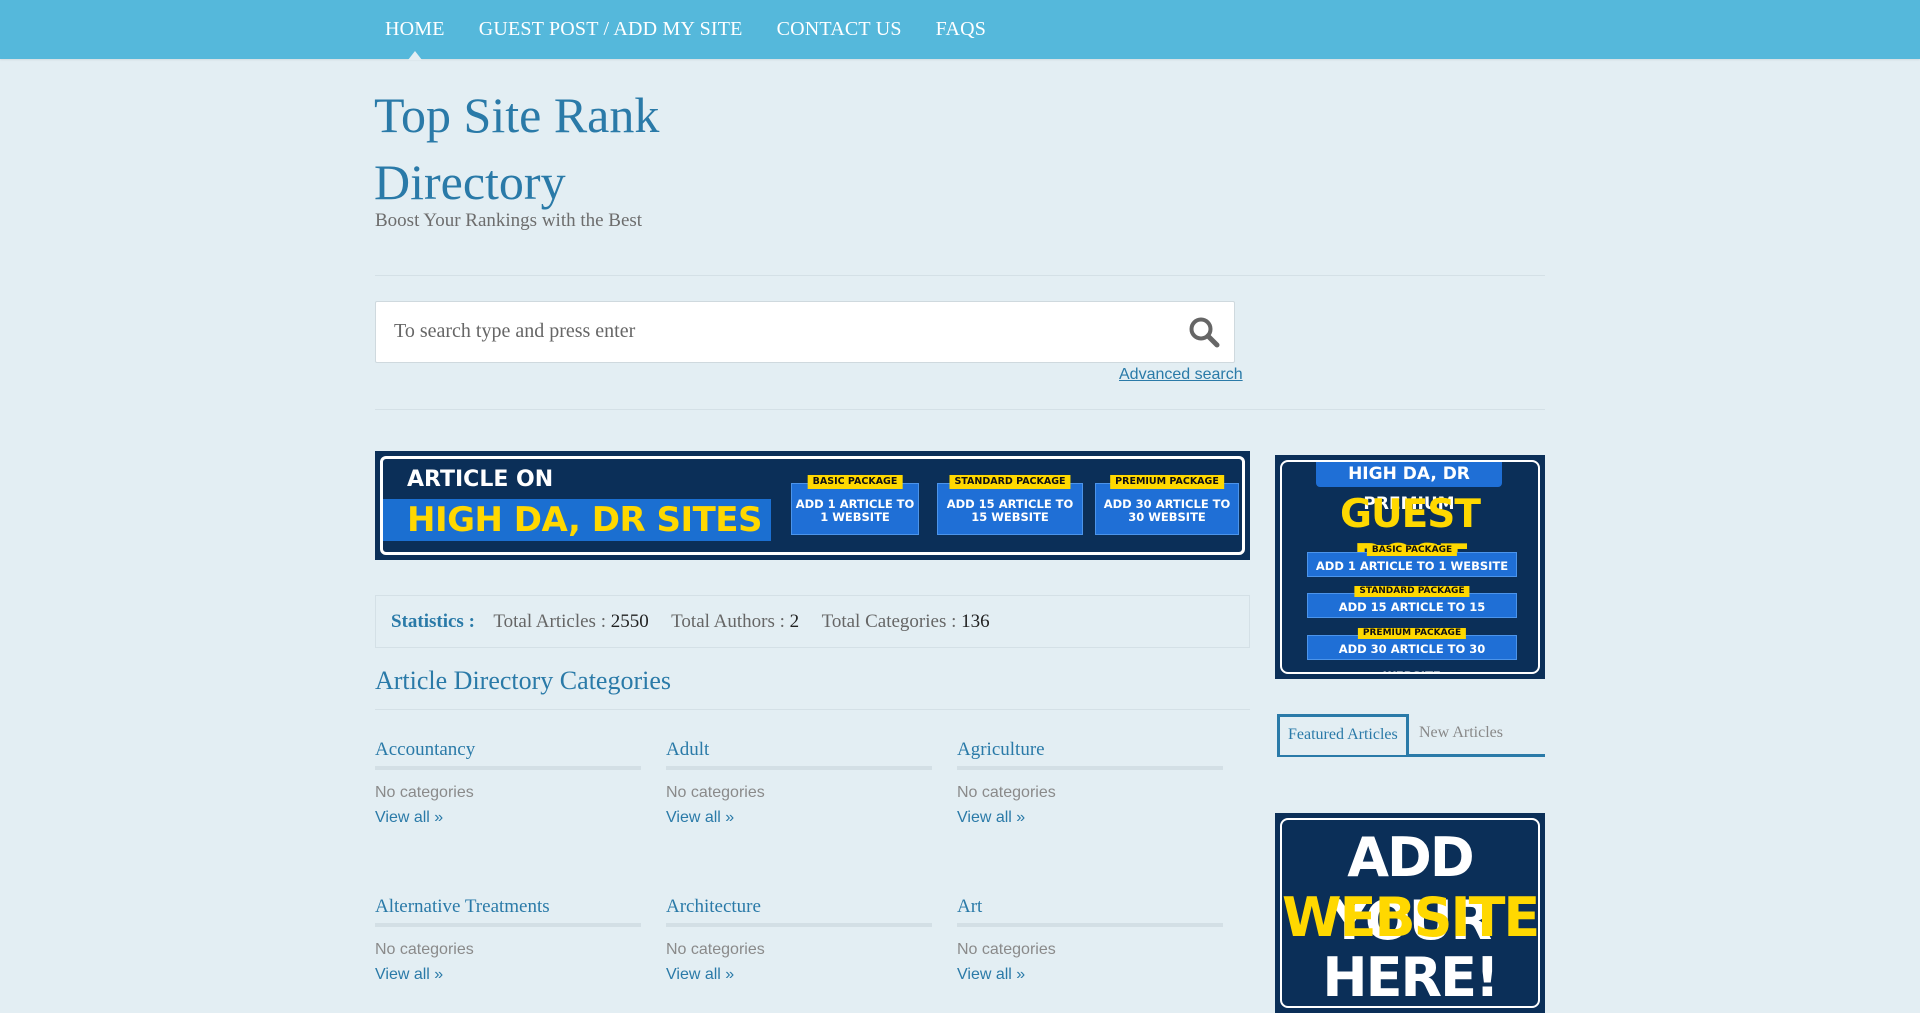 The height and width of the screenshot is (1013, 1920). Describe the element at coordinates (508, 782) in the screenshot. I see `category-card: Accountancy No categories View all »` at that location.